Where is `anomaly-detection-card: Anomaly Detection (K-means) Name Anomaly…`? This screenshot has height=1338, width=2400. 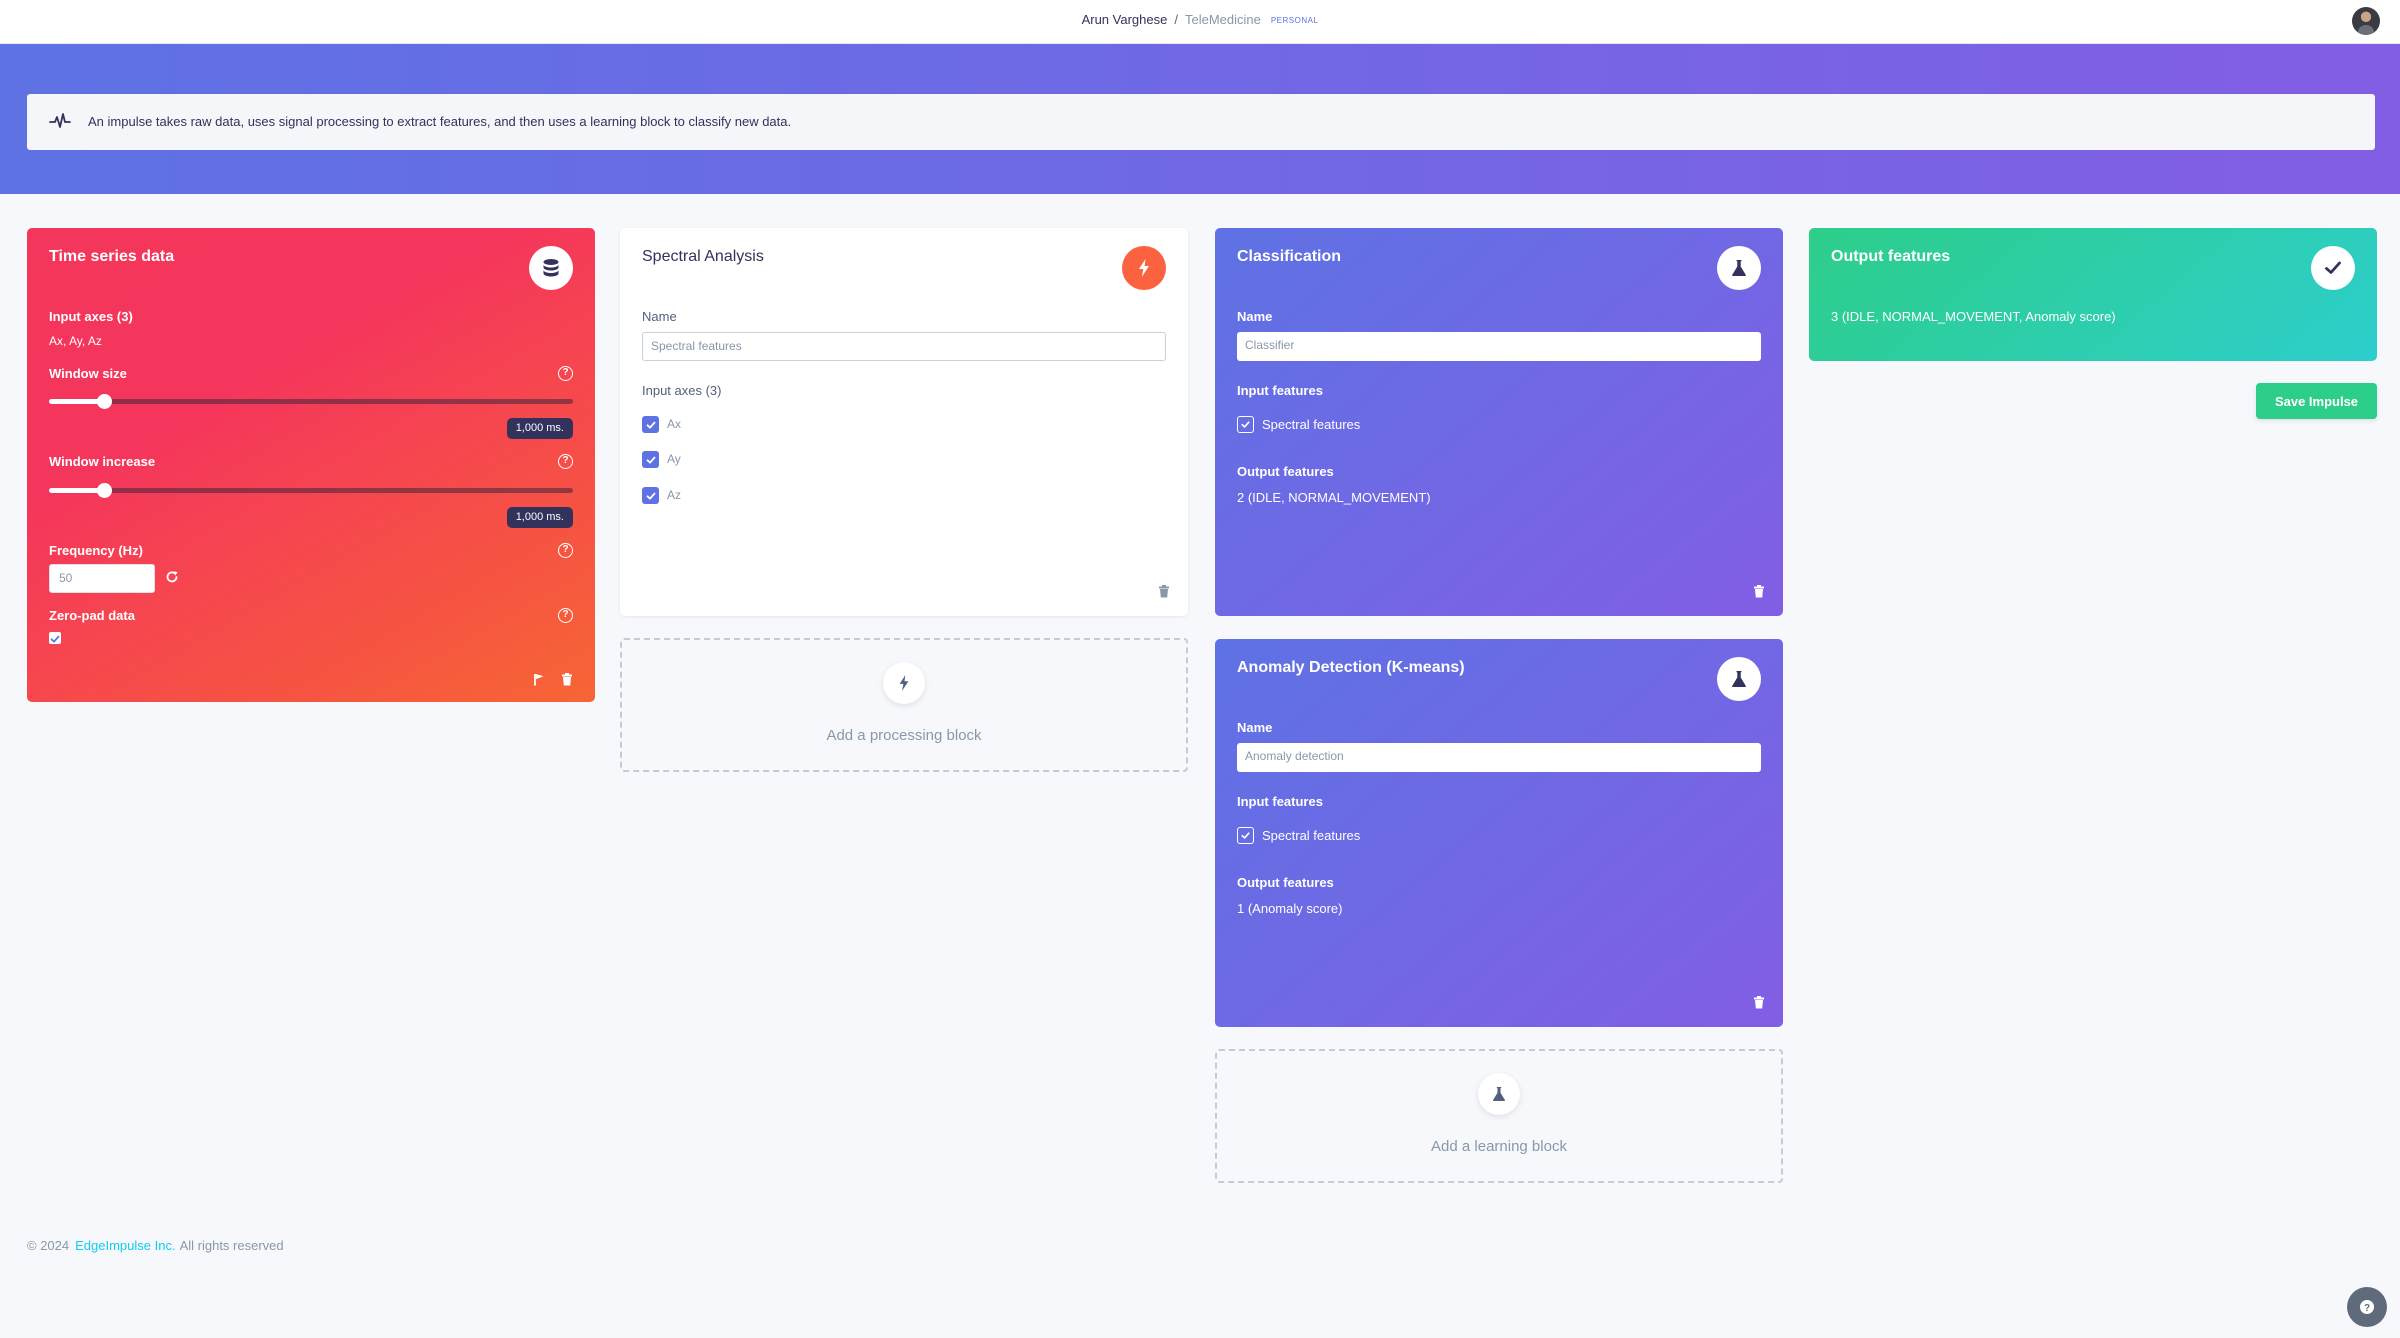
anomaly-detection-card: Anomaly Detection (K-means) Name Anomaly… is located at coordinates (1499, 833).